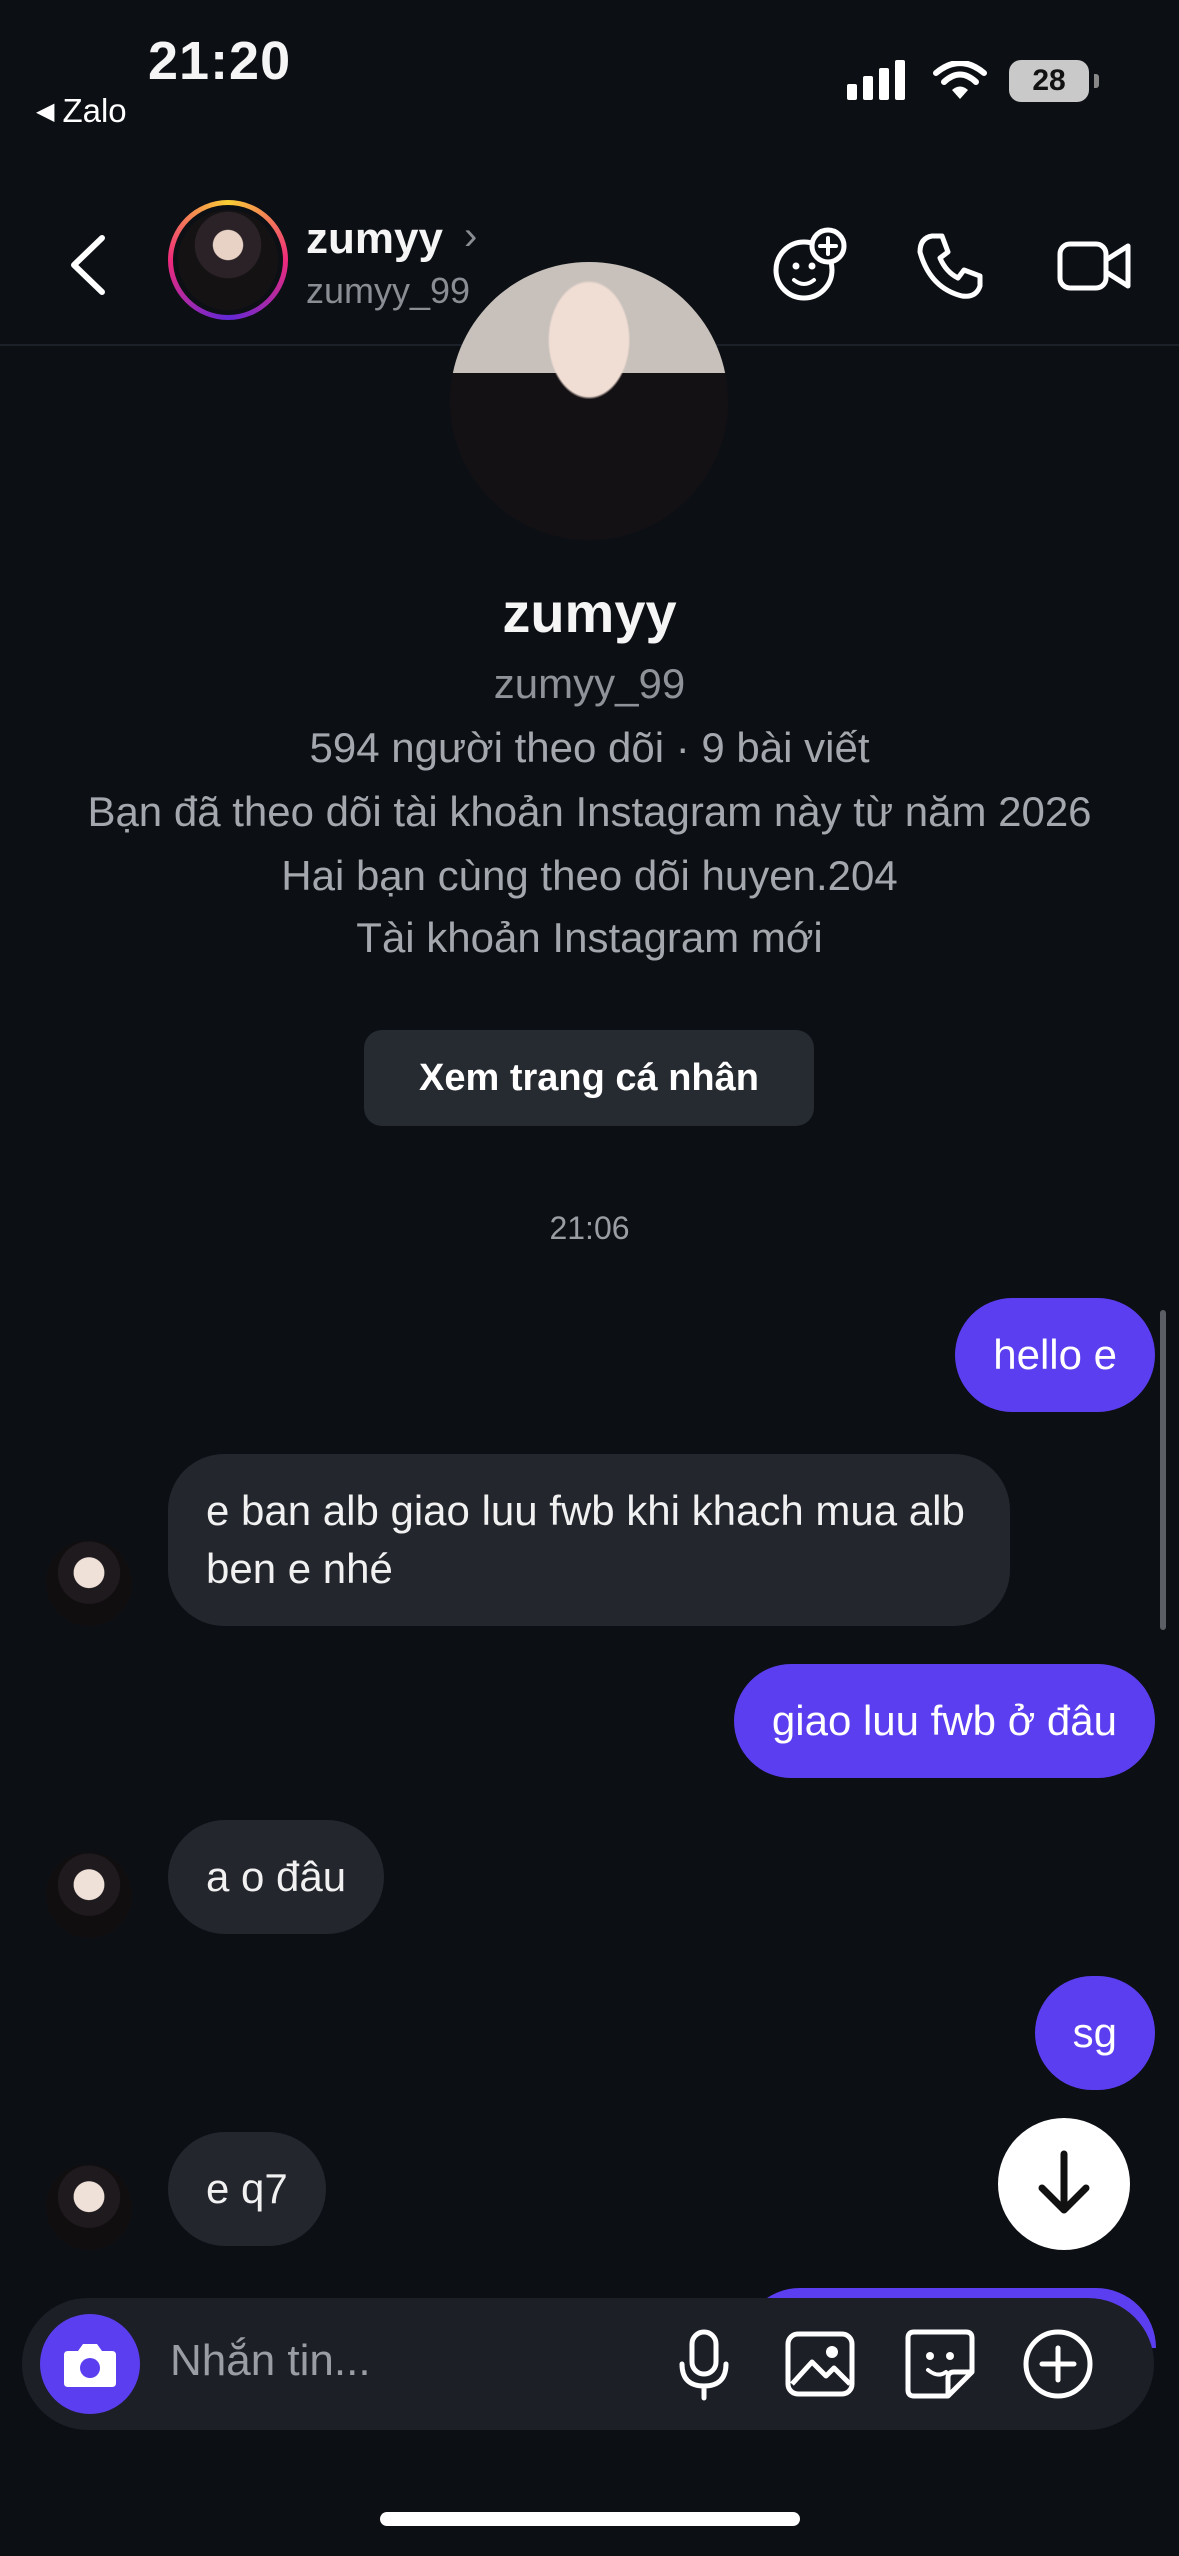 The width and height of the screenshot is (1179, 2556). What do you see at coordinates (1094, 266) in the screenshot?
I see `video-call-icon` at bounding box center [1094, 266].